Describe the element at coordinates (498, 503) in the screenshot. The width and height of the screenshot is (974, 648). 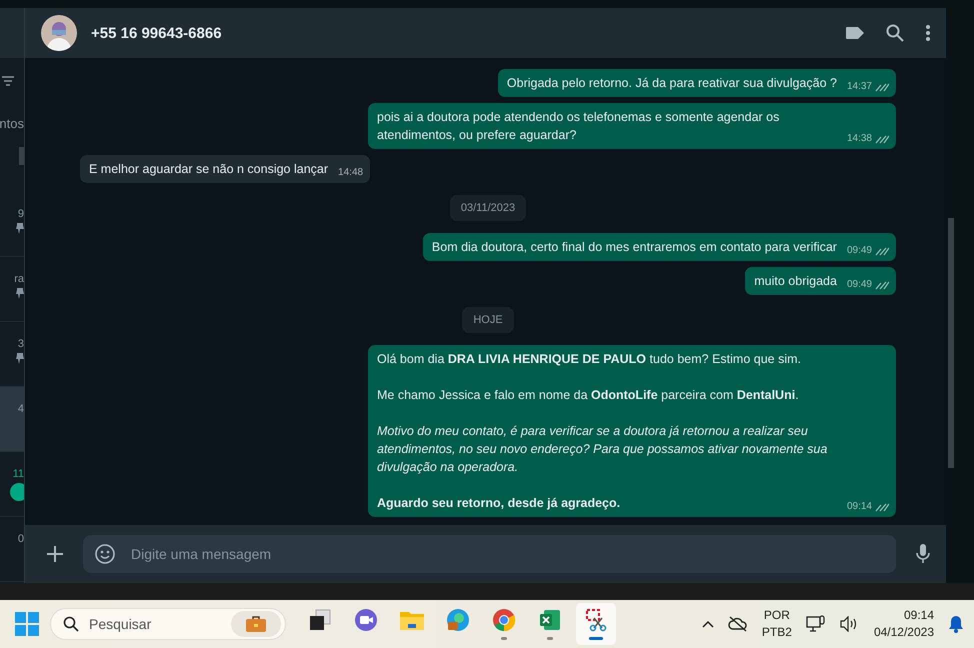
I see `message-text: Aguardo seu retorno, desde já agradeço.` at that location.